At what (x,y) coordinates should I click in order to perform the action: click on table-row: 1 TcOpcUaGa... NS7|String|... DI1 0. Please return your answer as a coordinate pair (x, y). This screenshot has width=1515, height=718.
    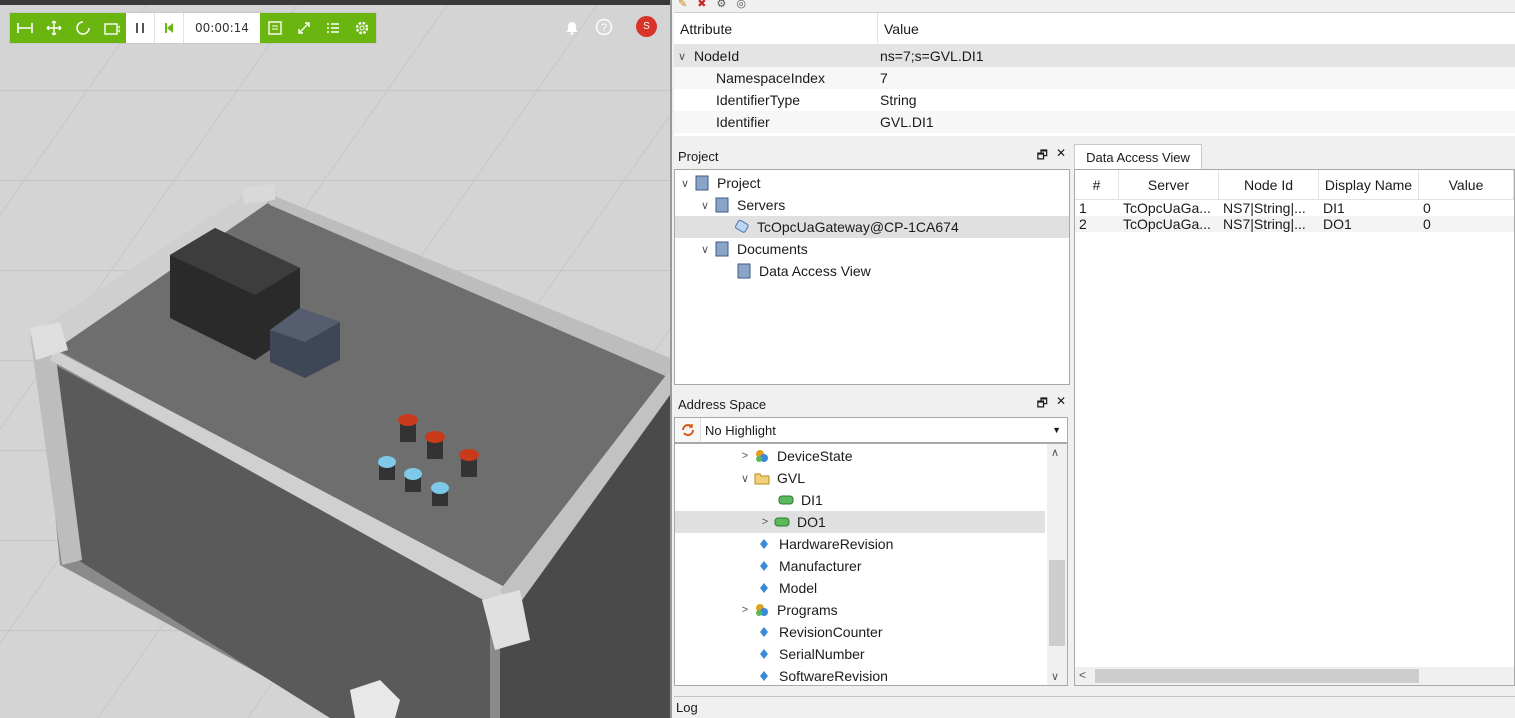
    Looking at the image, I should click on (1294, 208).